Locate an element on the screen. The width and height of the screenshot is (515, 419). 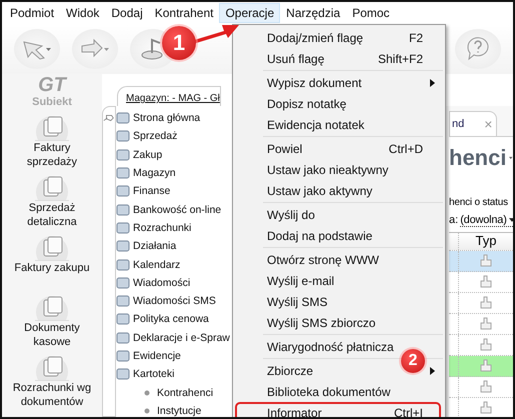
sidebar-item: Faktury zakupu is located at coordinates (52, 262).